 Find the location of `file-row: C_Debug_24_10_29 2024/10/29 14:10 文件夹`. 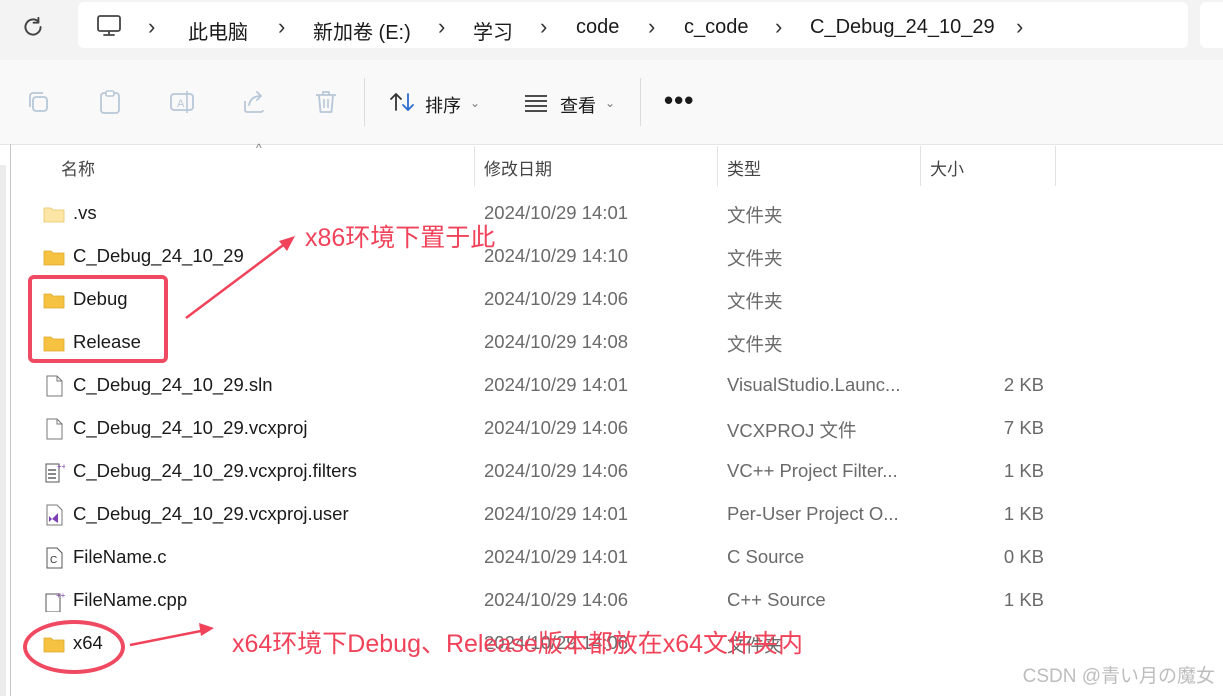

file-row: C_Debug_24_10_29 2024/10/29 14:10 文件夹 is located at coordinates (545, 256).